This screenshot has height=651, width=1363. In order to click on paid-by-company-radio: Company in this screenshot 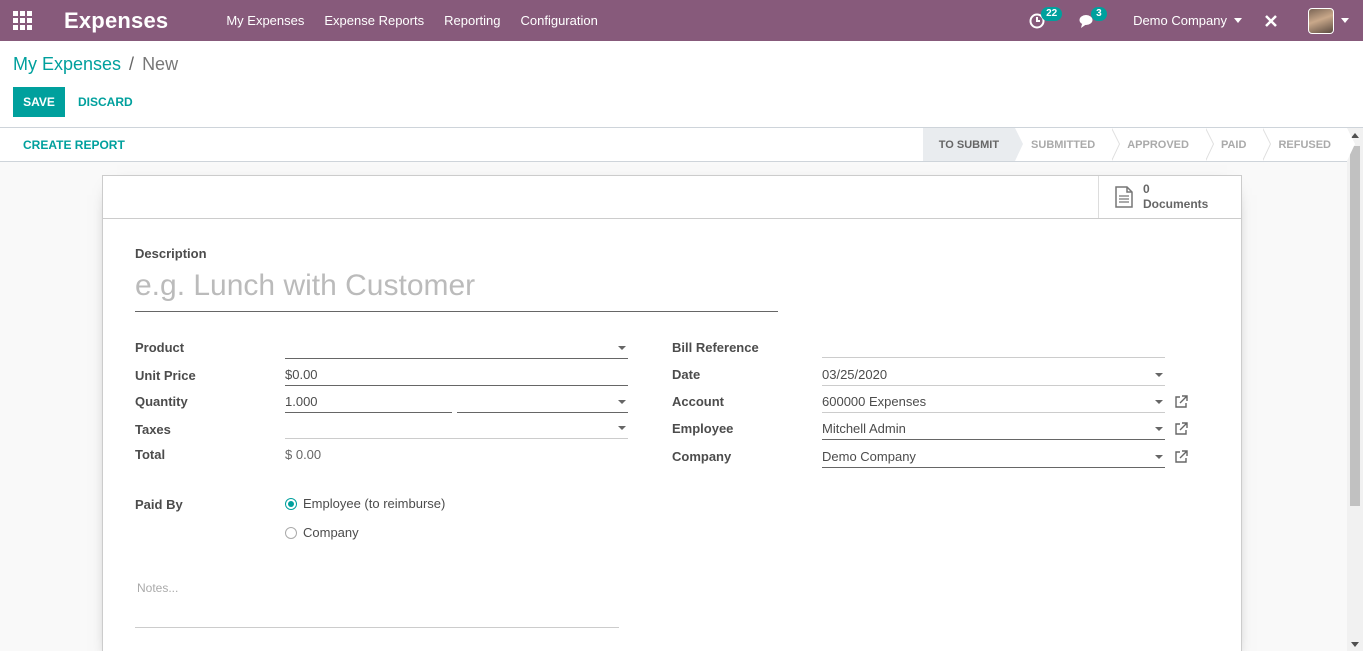, I will do `click(322, 532)`.